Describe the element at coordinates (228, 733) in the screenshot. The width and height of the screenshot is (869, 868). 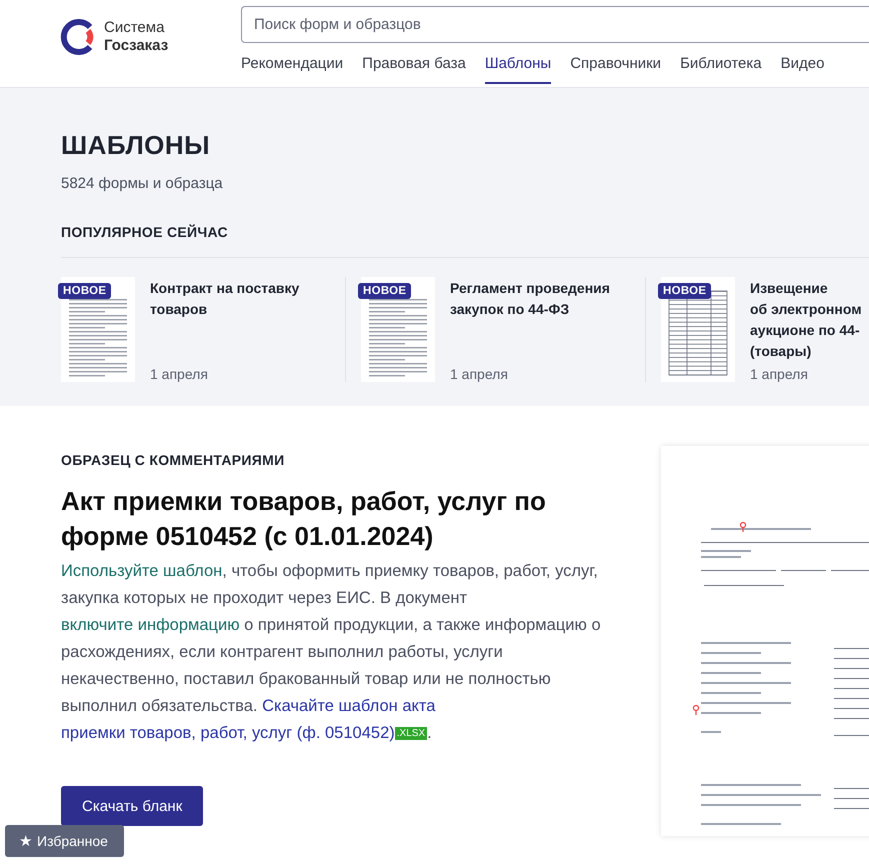
I see `download-link: приемки товаров, работ, услуг (ф. 0510452)` at that location.